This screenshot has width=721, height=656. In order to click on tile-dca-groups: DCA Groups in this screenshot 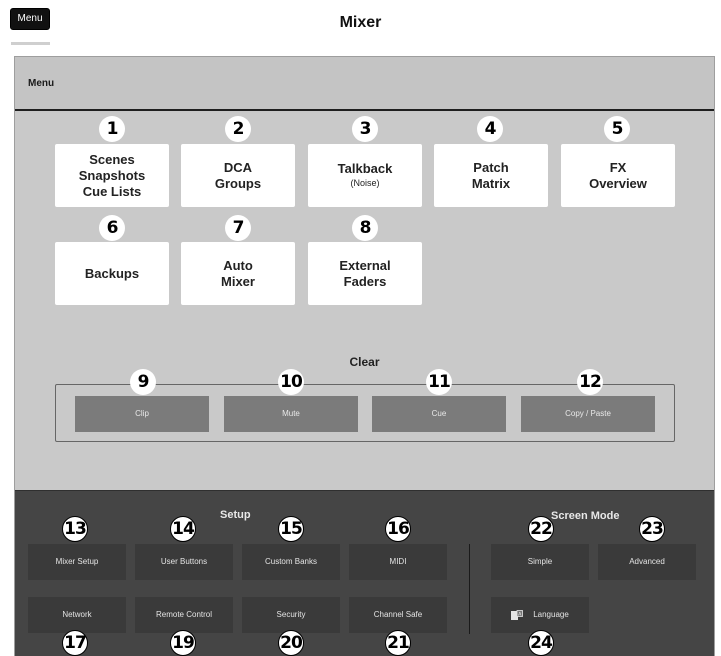, I will do `click(238, 175)`.